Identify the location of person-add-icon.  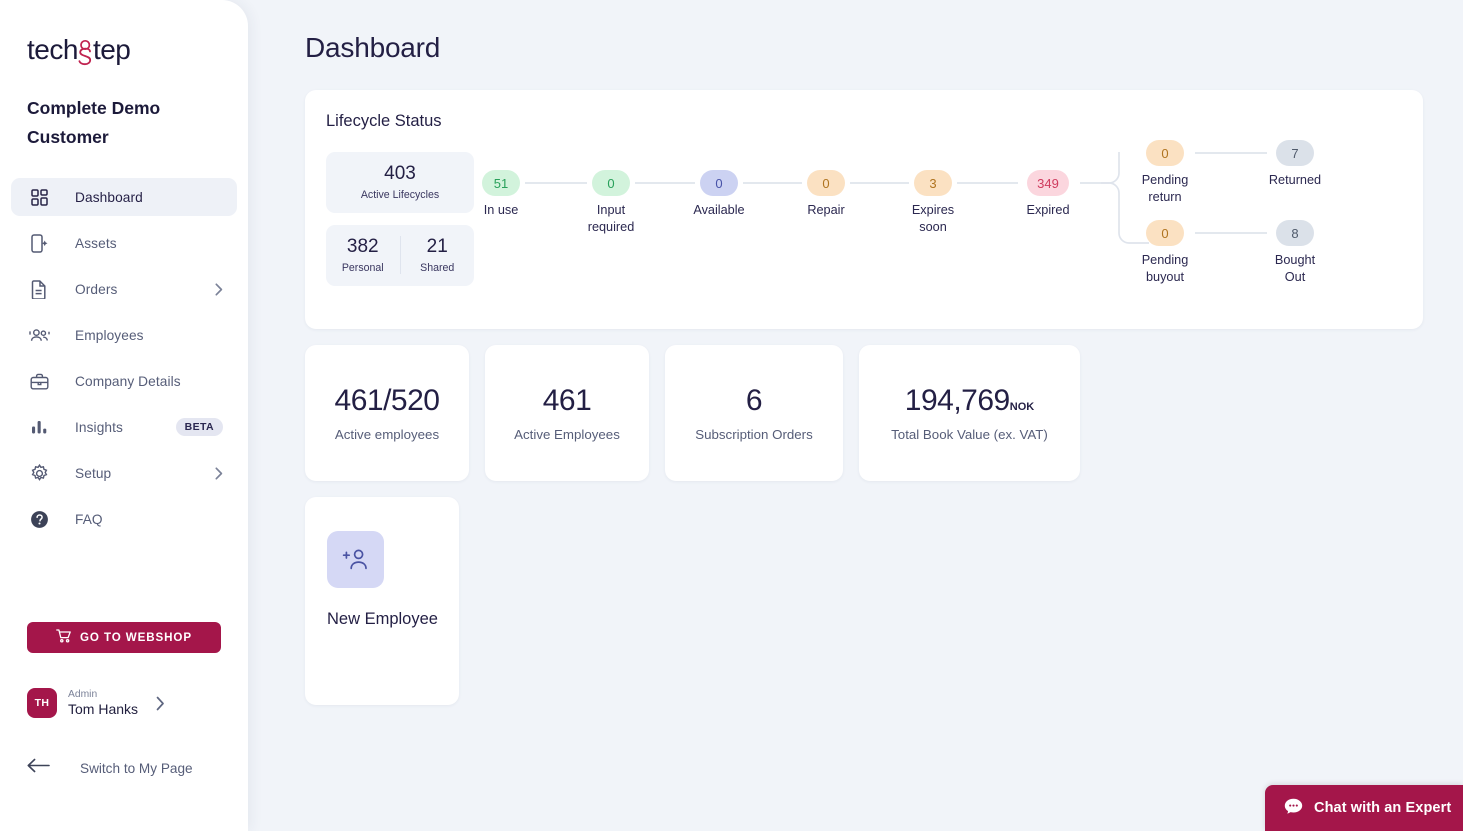
(355, 559).